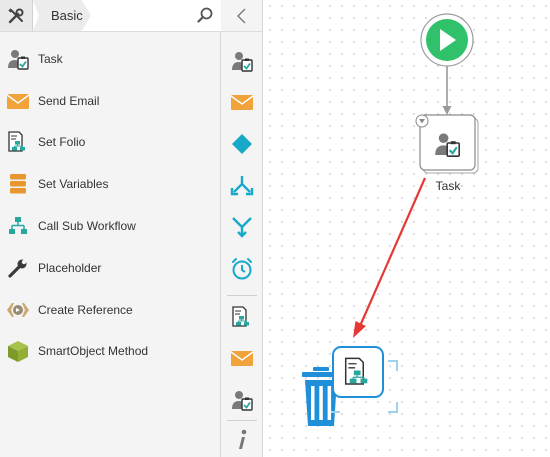 Image resolution: width=550 pixels, height=457 pixels. I want to click on merge-icon, so click(242, 227).